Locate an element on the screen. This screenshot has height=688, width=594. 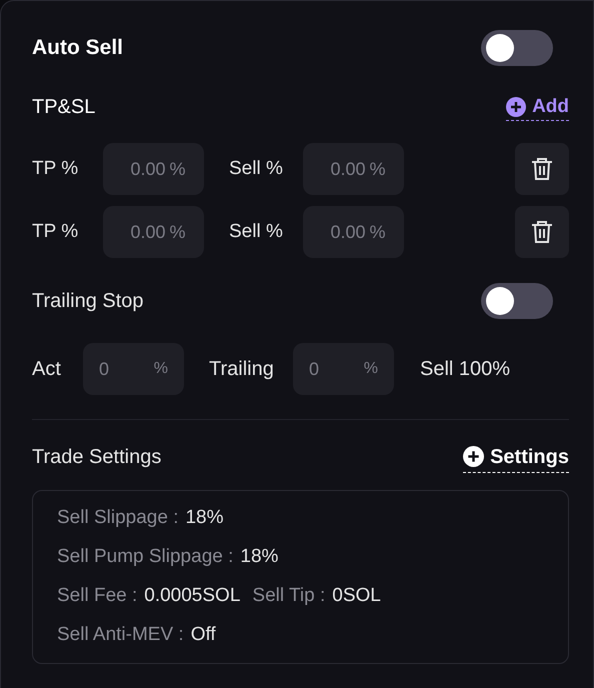
section-title: Trailing Stop is located at coordinates (88, 301).